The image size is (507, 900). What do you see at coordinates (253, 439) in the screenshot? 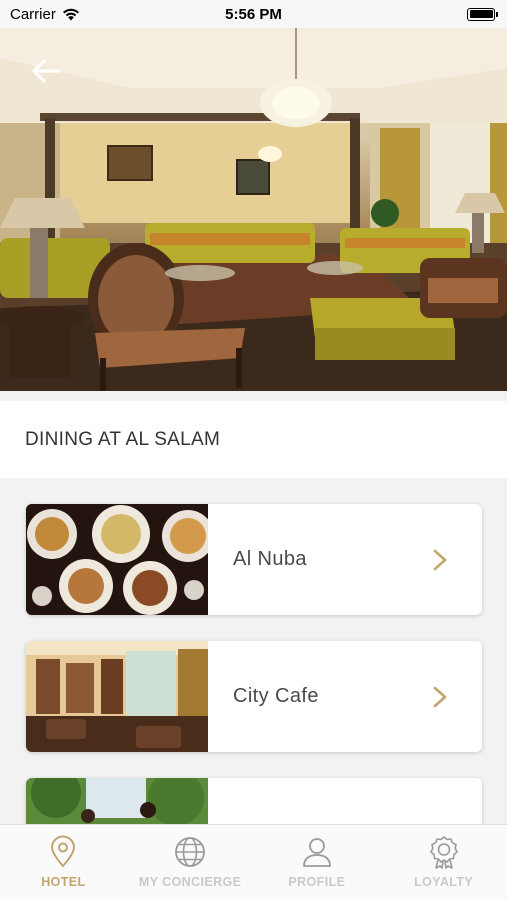
I see `section-header: DINING AT AL SALAM` at bounding box center [253, 439].